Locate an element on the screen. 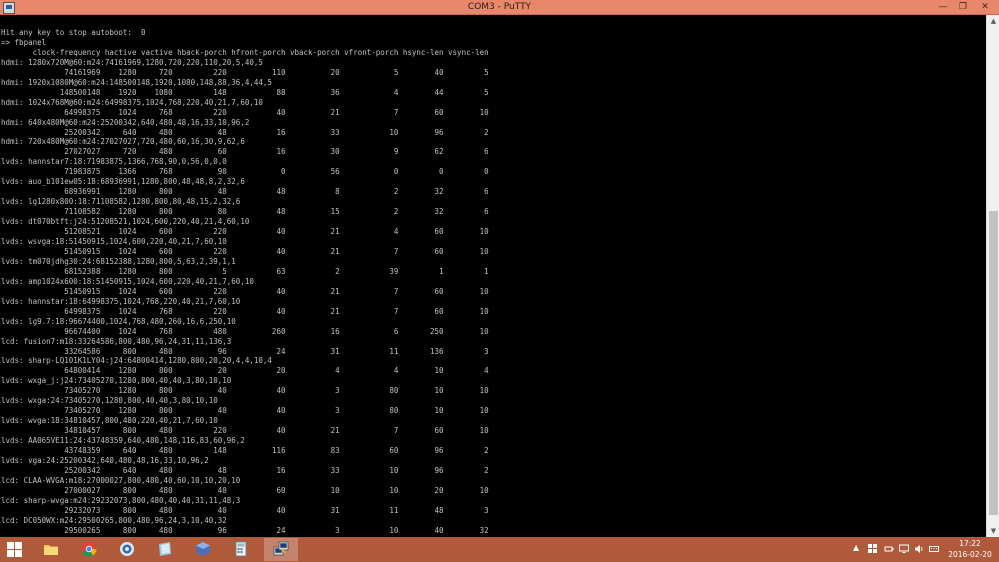 The height and width of the screenshot is (562, 999). window-titlebar: COM3 - PuTTY — ❐ ✕ is located at coordinates (499, 7).